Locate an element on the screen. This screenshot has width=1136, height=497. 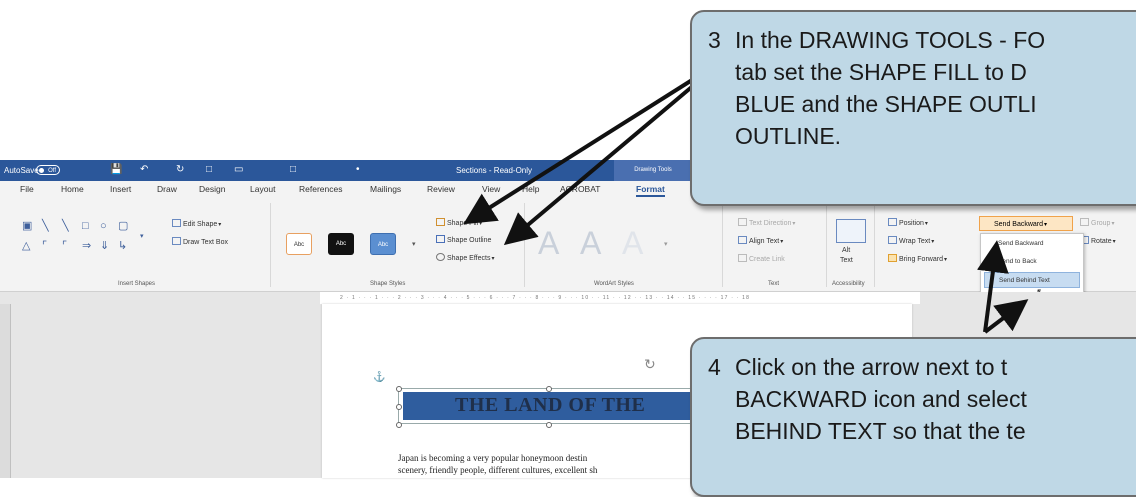
tab-mailings: Mailings is located at coordinates (385, 189).